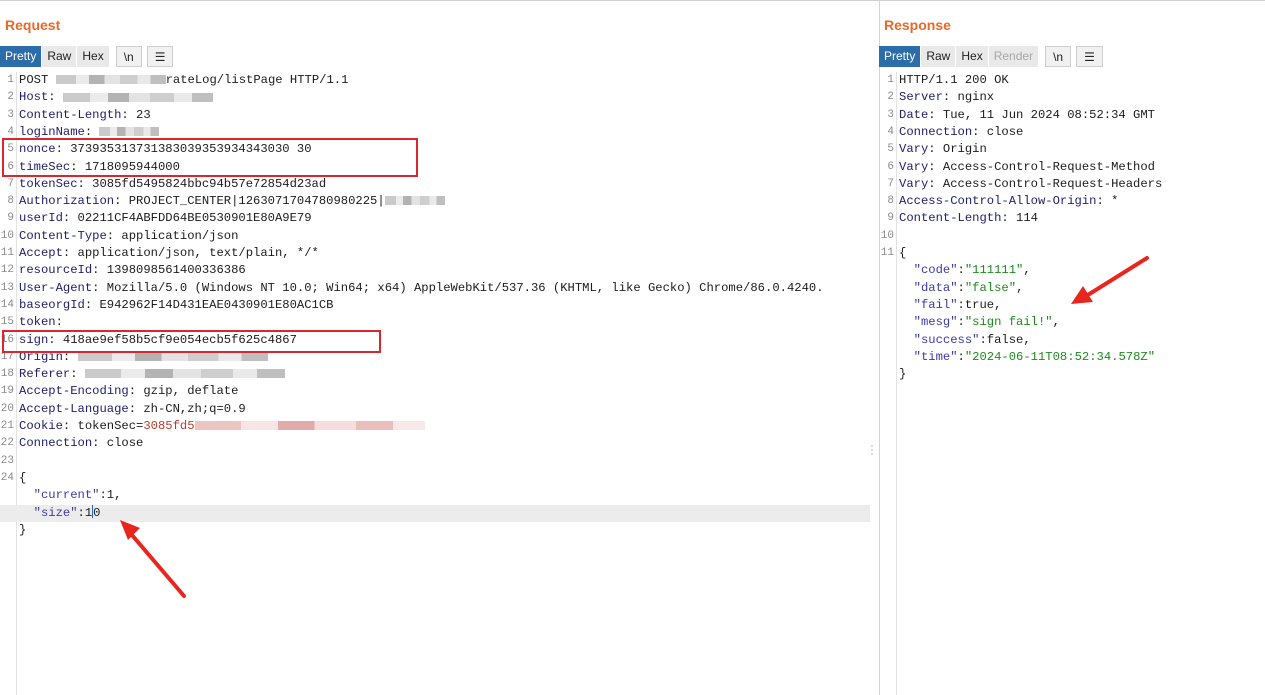 This screenshot has width=1265, height=695. I want to click on request-line-number: 10, so click(7, 235).